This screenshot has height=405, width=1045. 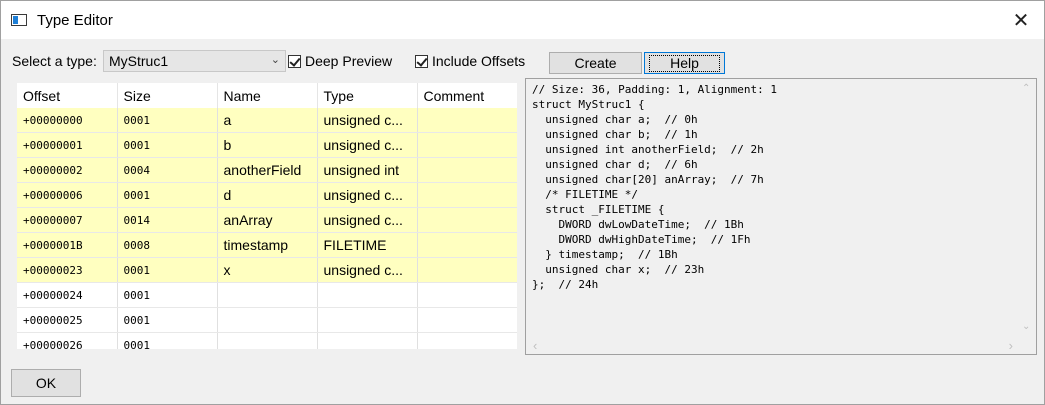 What do you see at coordinates (67, 245) in the screenshot?
I see `offset-cell: +0000001B` at bounding box center [67, 245].